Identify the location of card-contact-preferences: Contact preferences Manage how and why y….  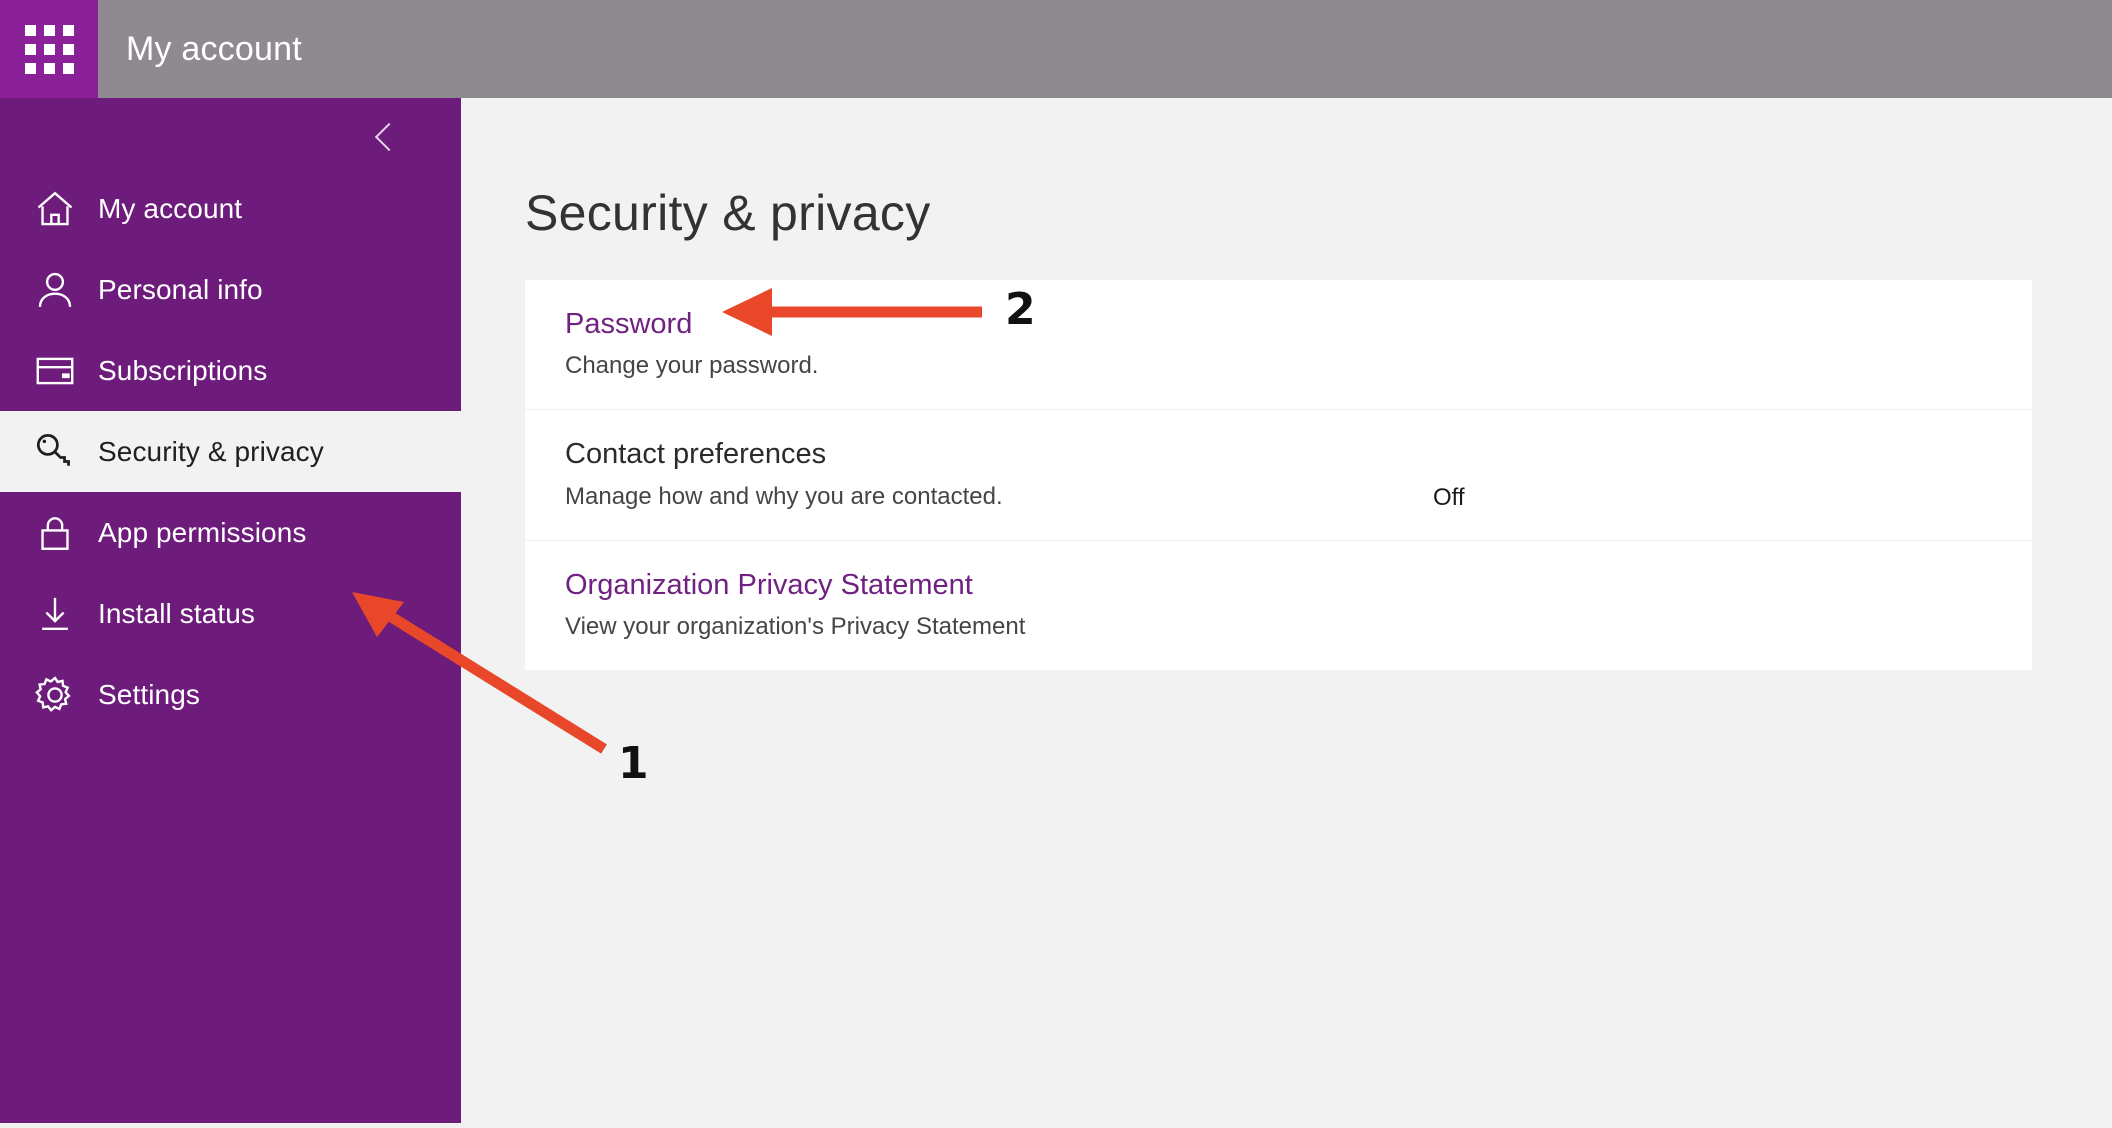
(1278, 475).